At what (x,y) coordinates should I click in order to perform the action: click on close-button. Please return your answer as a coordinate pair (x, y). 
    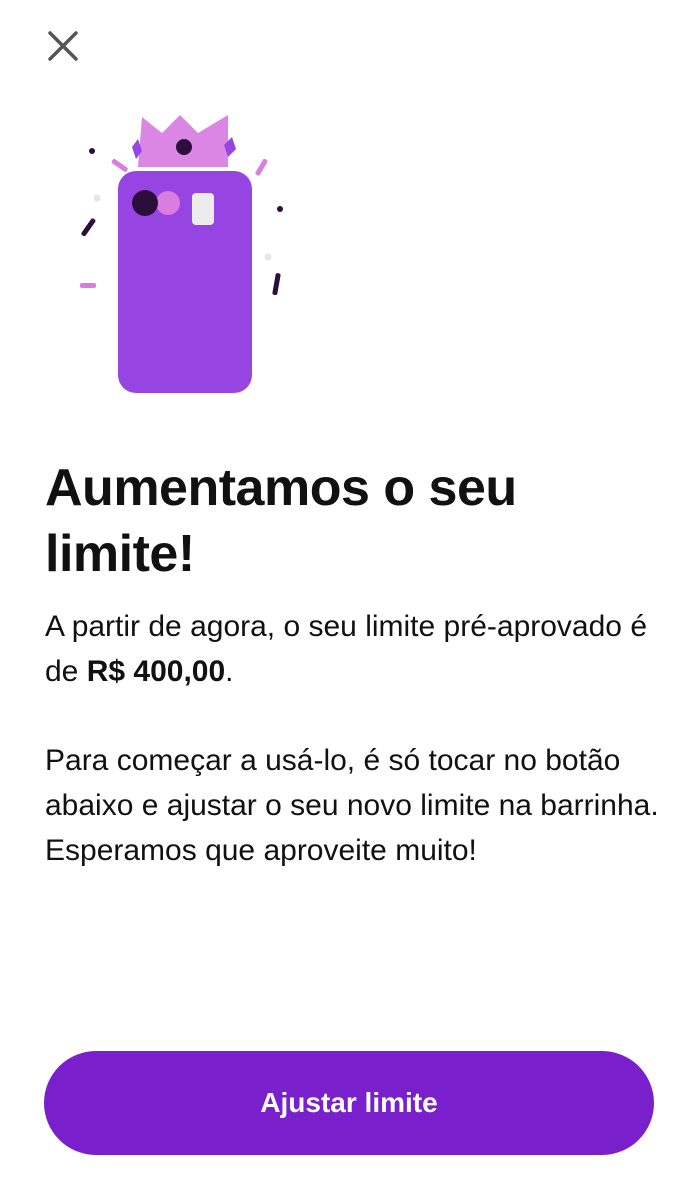
    Looking at the image, I should click on (63, 48).